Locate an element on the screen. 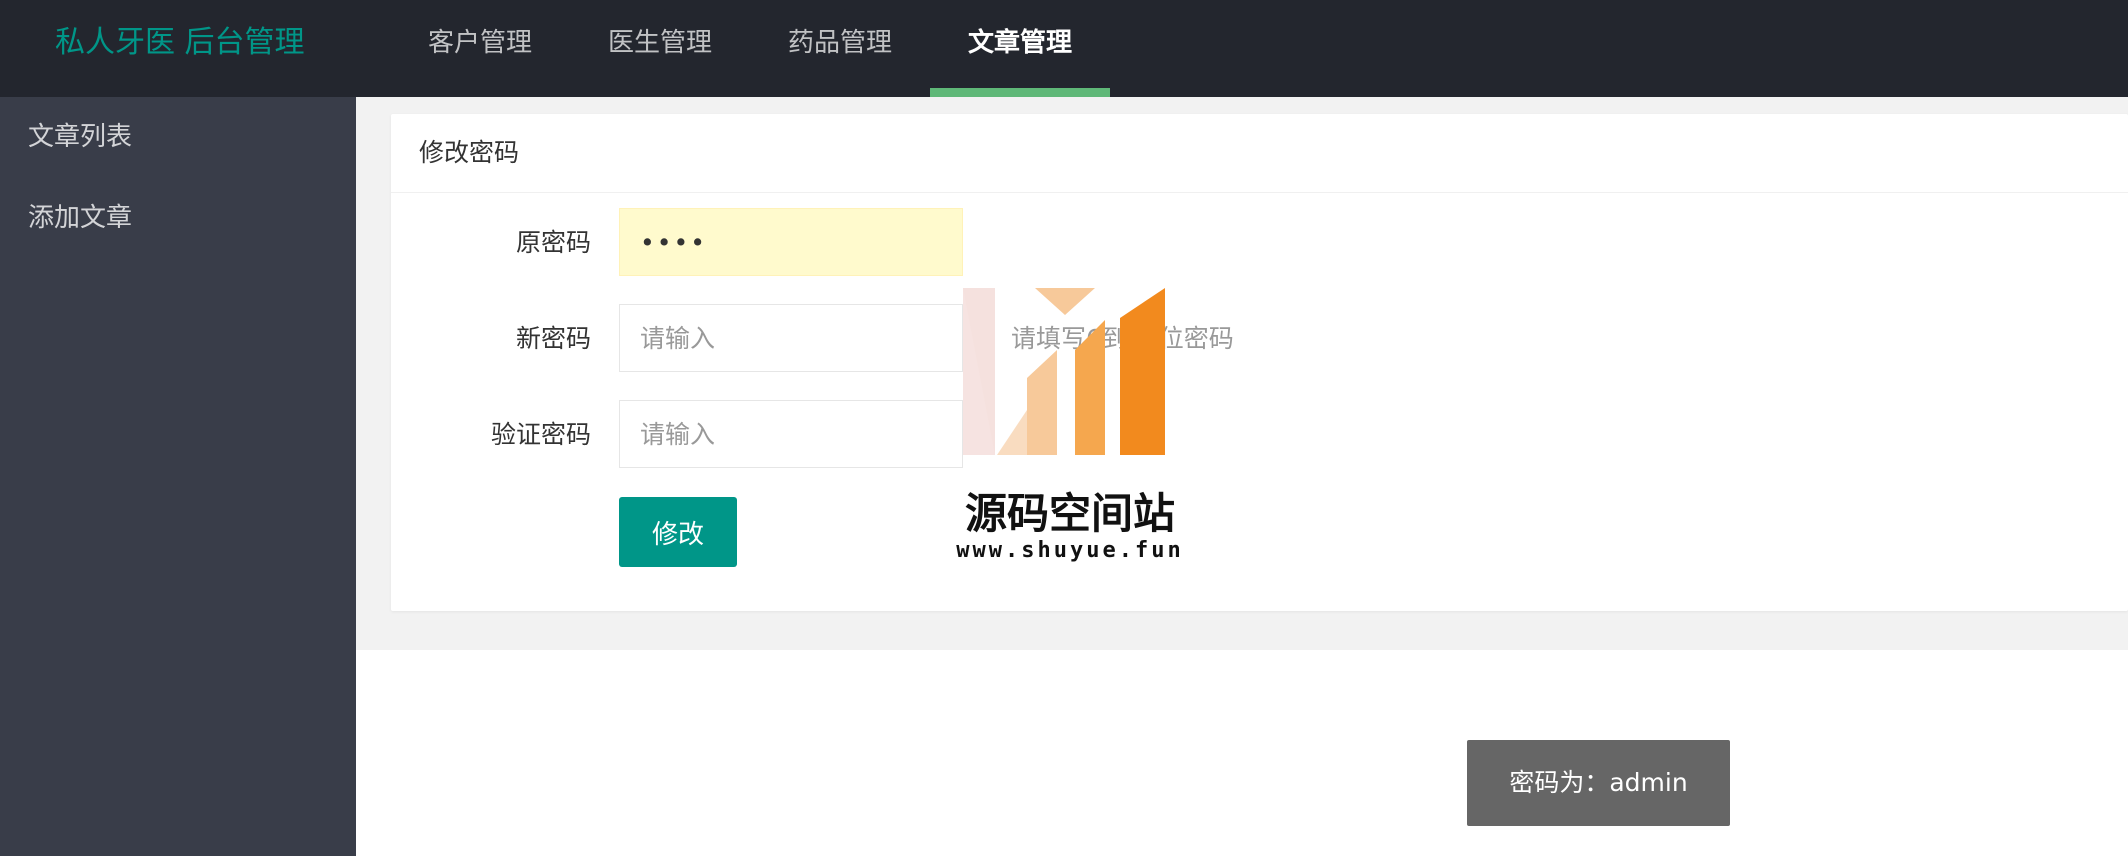 Image resolution: width=2128 pixels, height=856 pixels. watermark: 源码空间站 www.shuyue.fun is located at coordinates (1070, 435).